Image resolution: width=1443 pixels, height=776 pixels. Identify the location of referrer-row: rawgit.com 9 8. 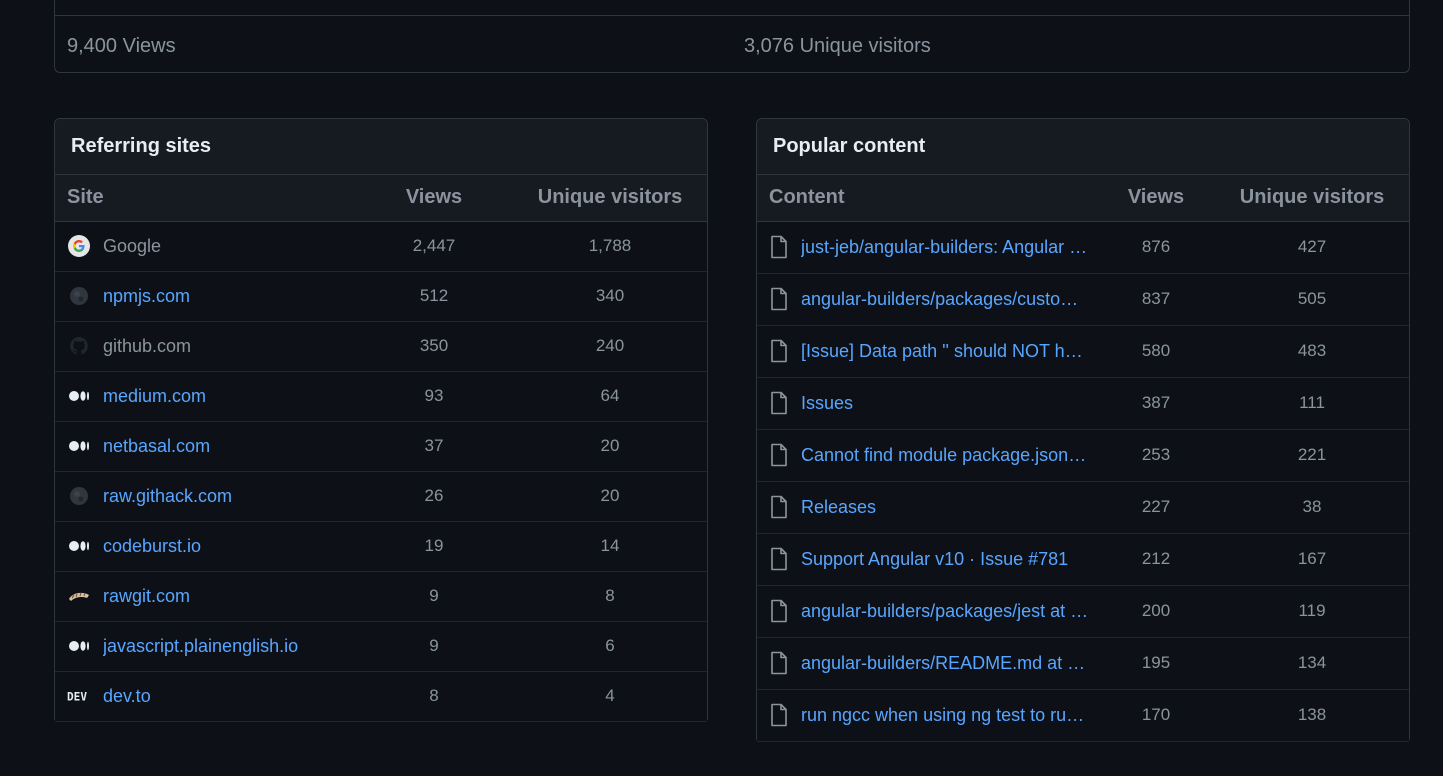
(381, 596).